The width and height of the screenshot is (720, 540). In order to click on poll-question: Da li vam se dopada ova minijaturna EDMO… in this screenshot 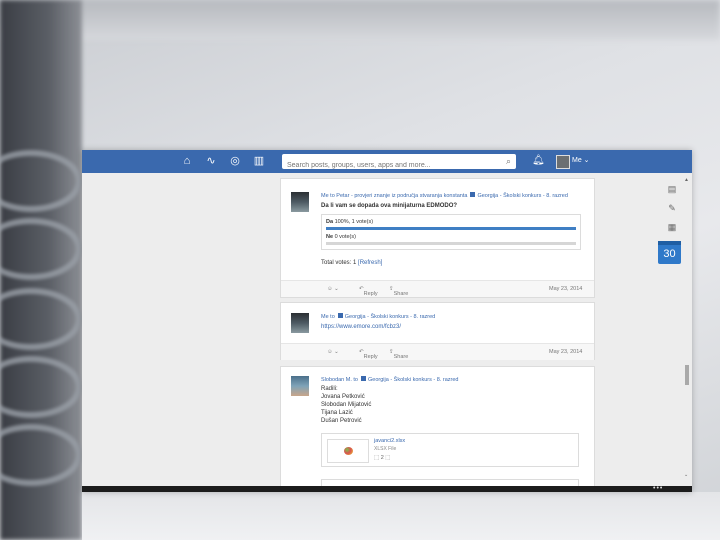, I will do `click(389, 206)`.